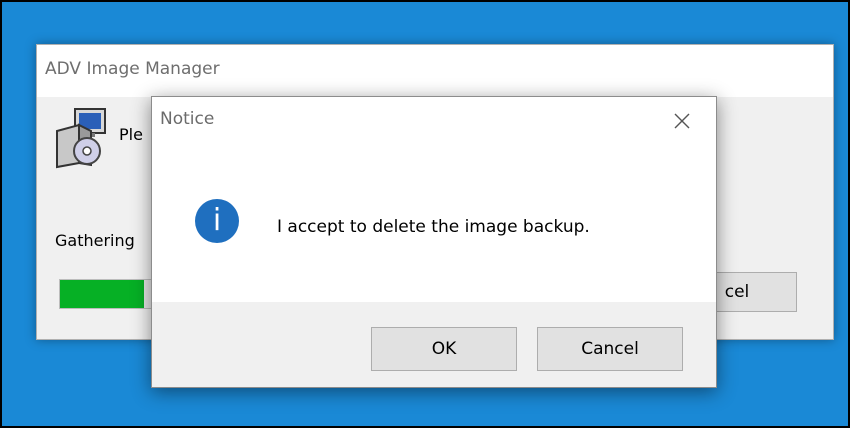 The width and height of the screenshot is (850, 428). What do you see at coordinates (95, 240) in the screenshot?
I see `status-label: Gathering` at bounding box center [95, 240].